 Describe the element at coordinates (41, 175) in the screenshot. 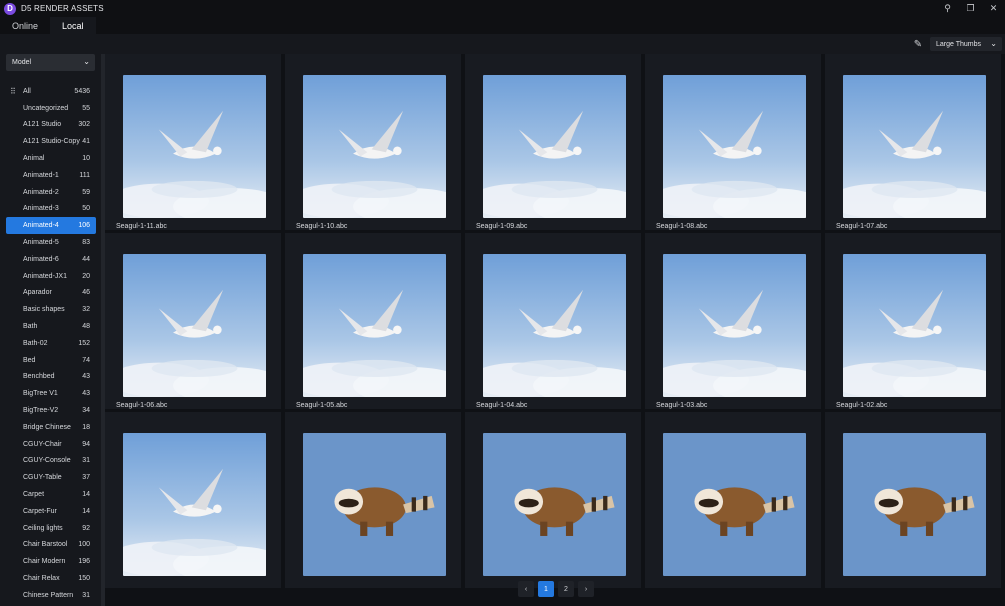

I see `sidebar-item-label: Animated-1` at that location.